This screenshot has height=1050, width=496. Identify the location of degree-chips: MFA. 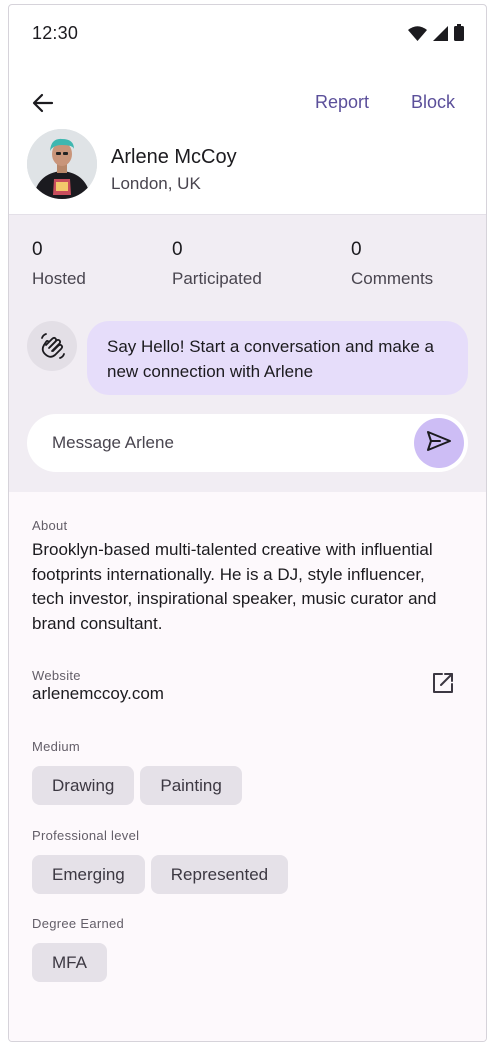
(69, 962).